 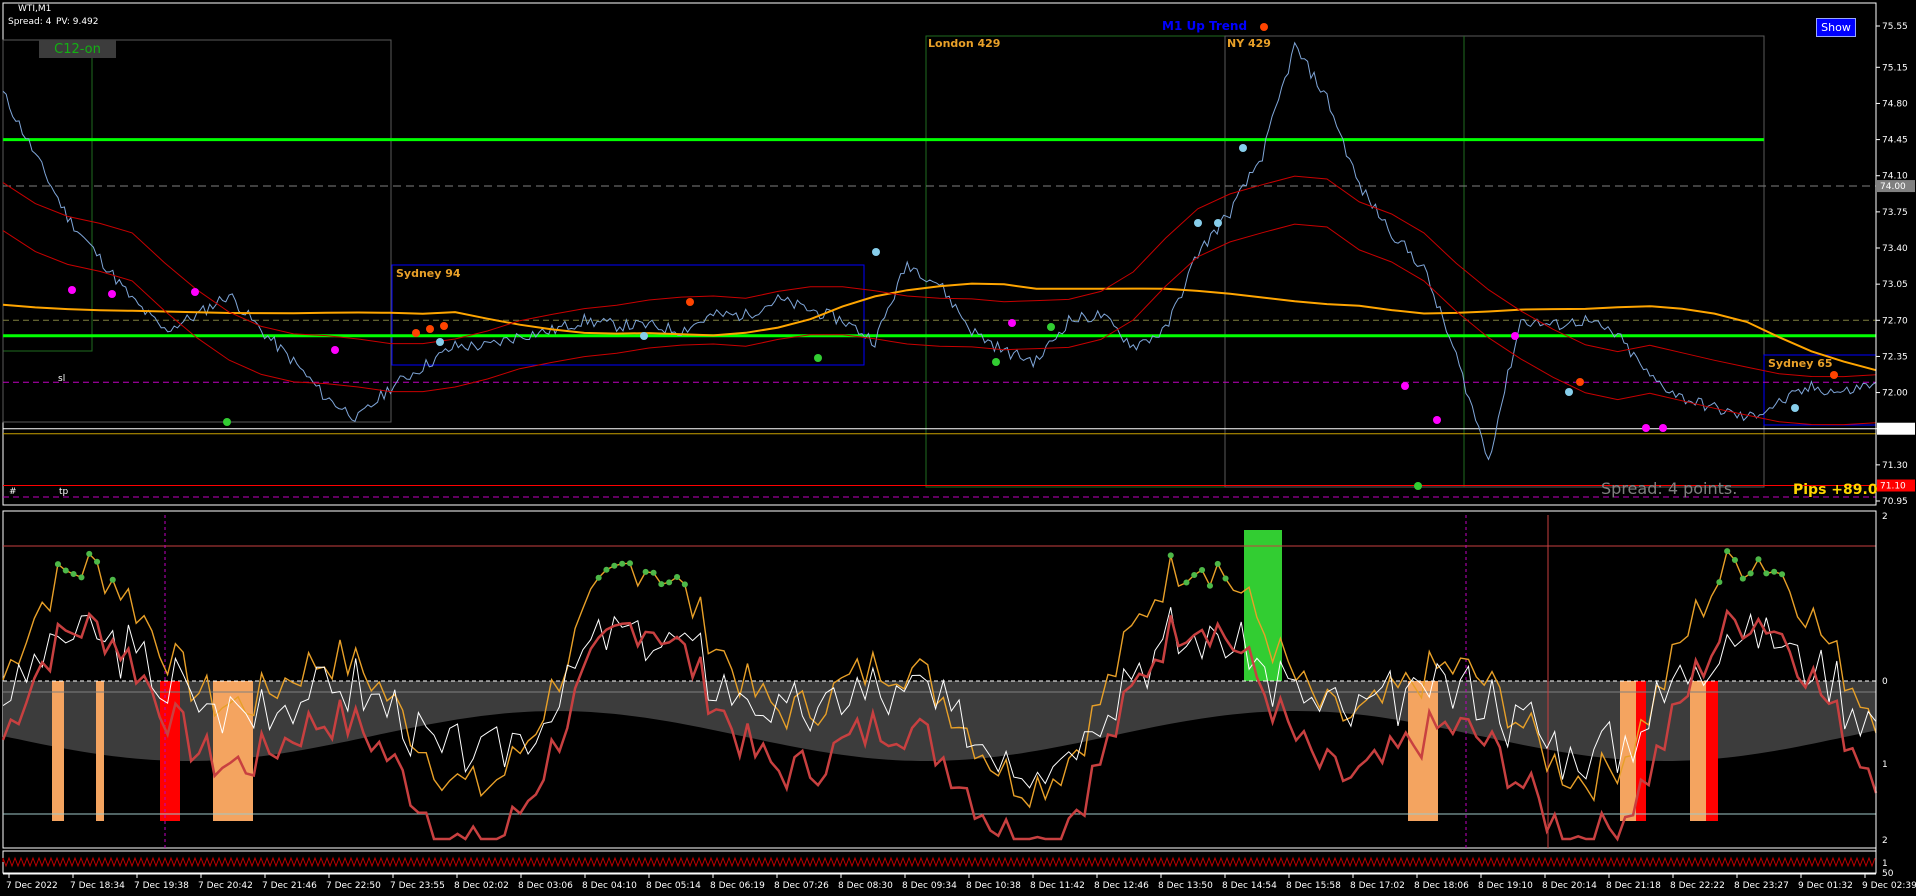 I want to click on bottom-indicator-wave, so click(x=939, y=862).